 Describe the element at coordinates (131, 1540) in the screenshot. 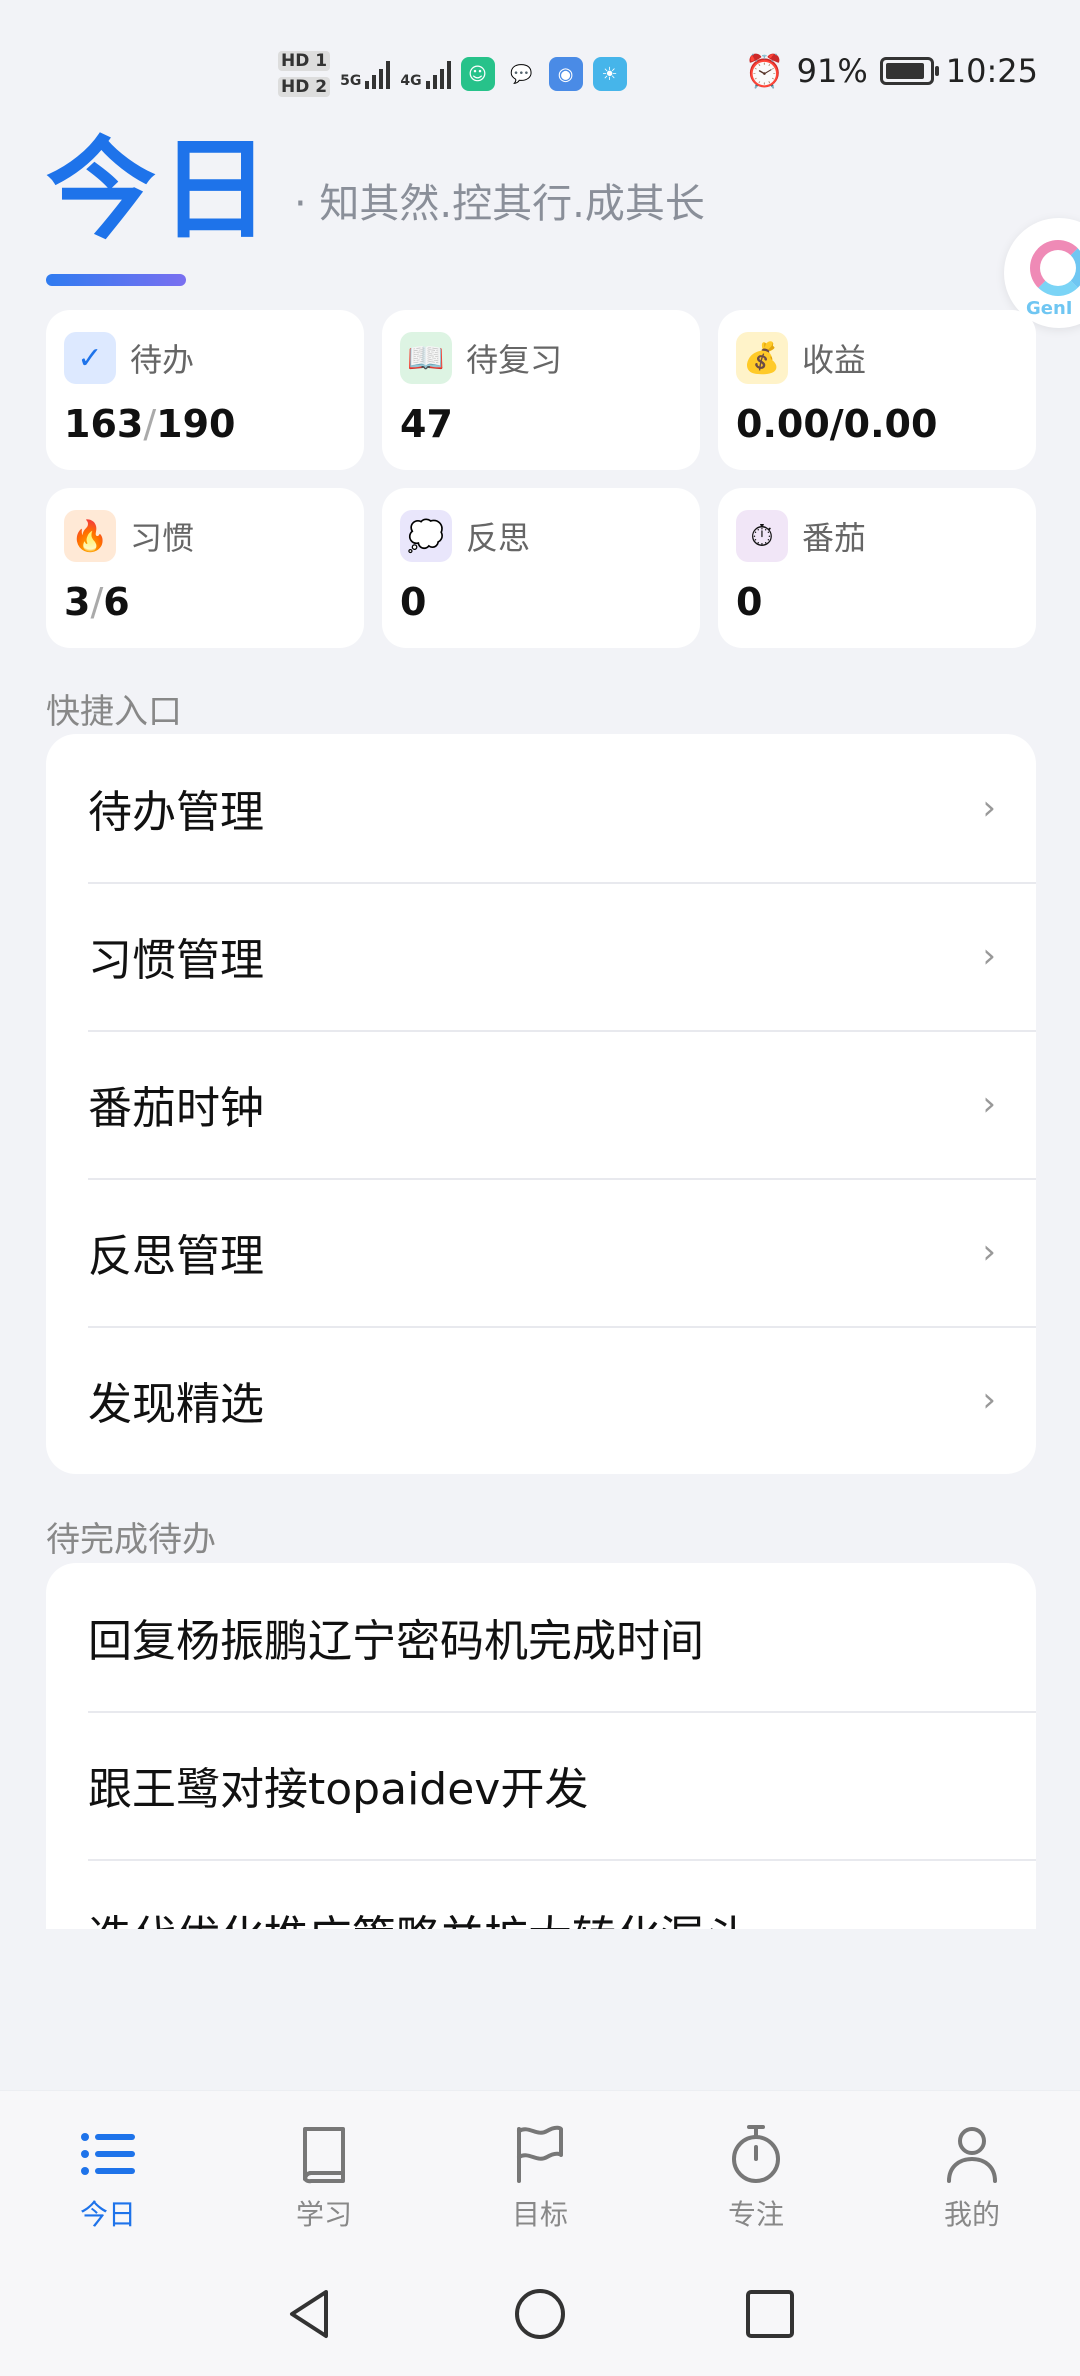

I see `pending-todos-title: 待完成待办` at that location.